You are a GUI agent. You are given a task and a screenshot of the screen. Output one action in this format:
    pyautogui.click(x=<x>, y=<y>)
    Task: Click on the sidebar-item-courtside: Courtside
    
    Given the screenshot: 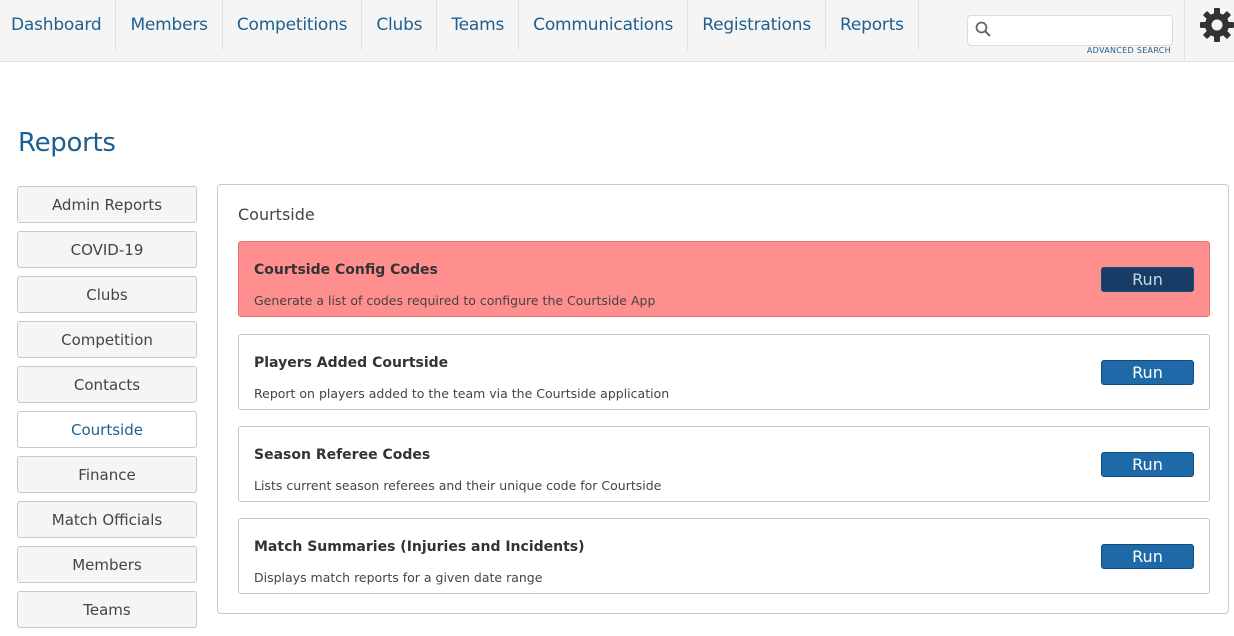 What is the action you would take?
    pyautogui.click(x=107, y=429)
    